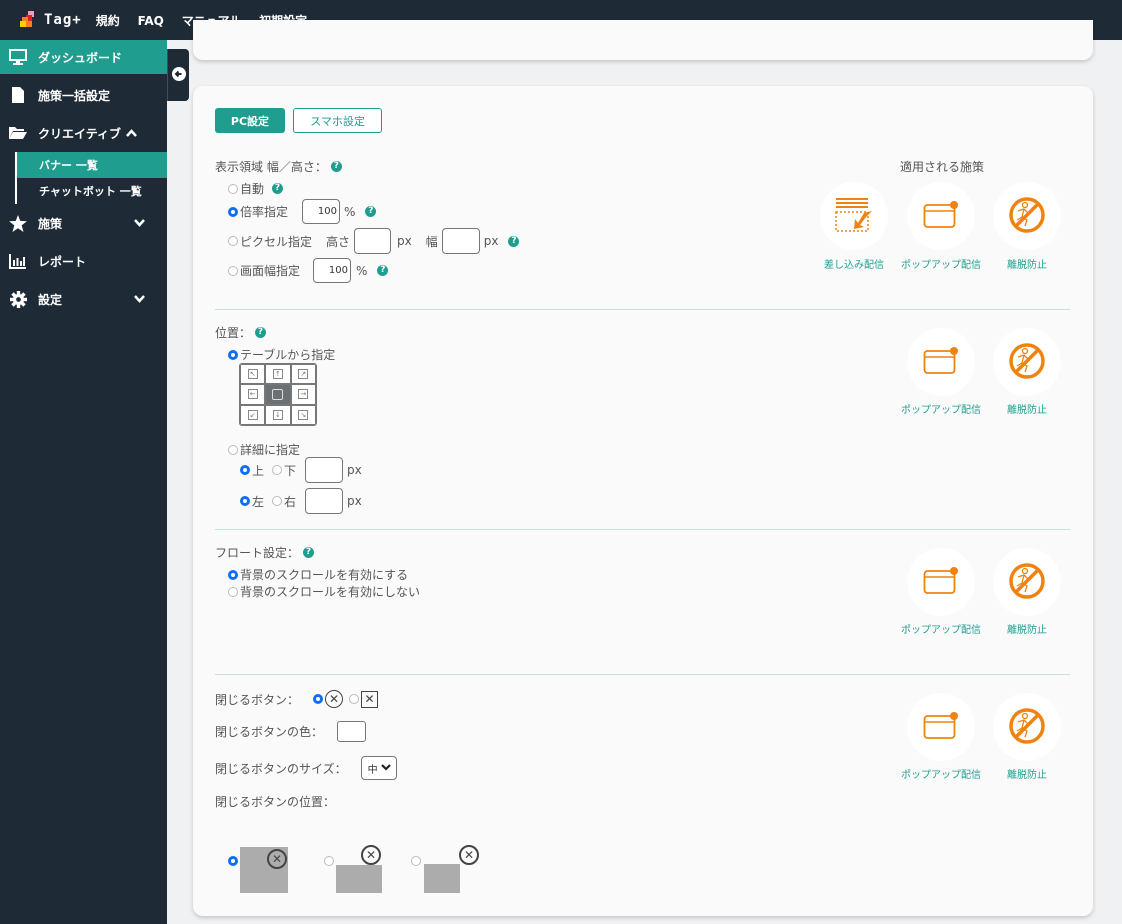  I want to click on sidebar-item-creative: クリエイティブ, so click(83, 133).